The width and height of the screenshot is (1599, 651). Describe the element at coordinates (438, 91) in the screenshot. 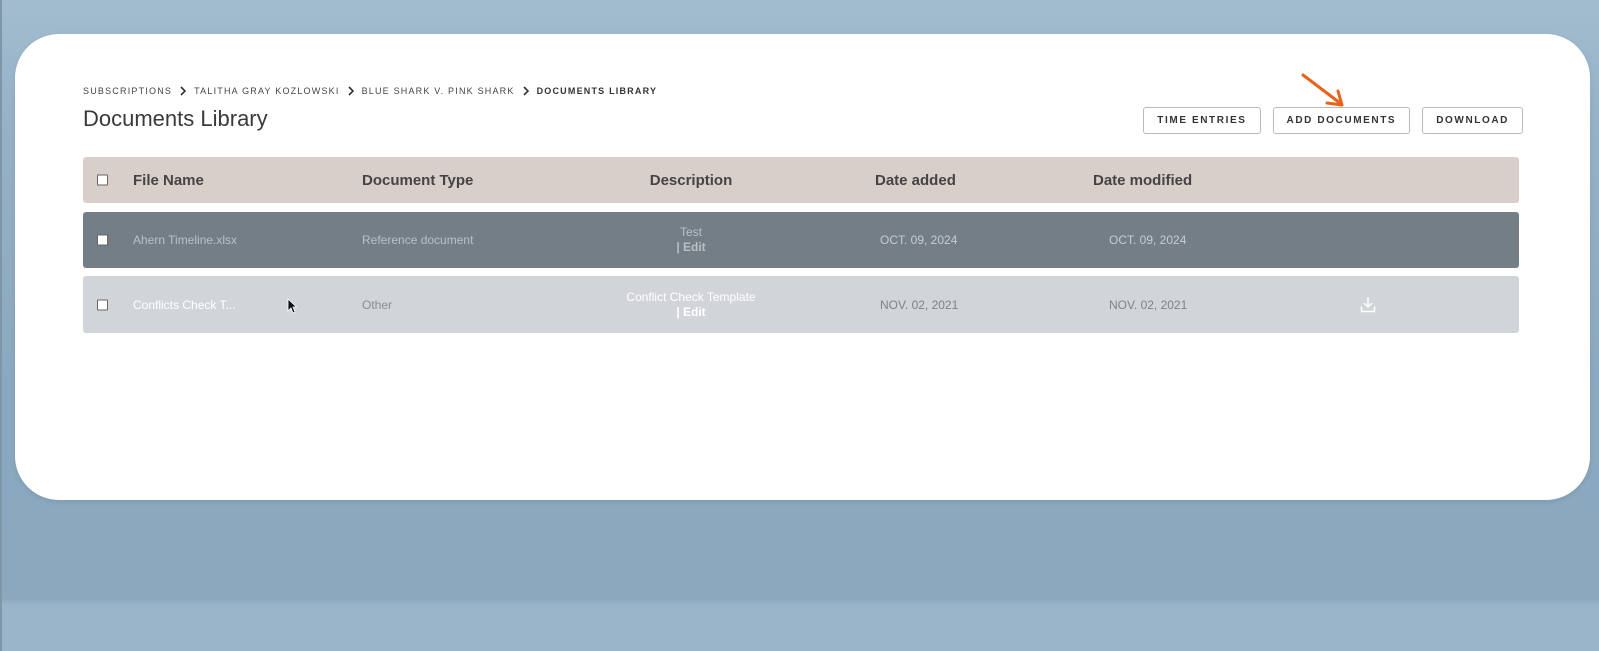

I see `breadcrumb-item-matter: BLUE SHARK V. PINK SHARK` at that location.